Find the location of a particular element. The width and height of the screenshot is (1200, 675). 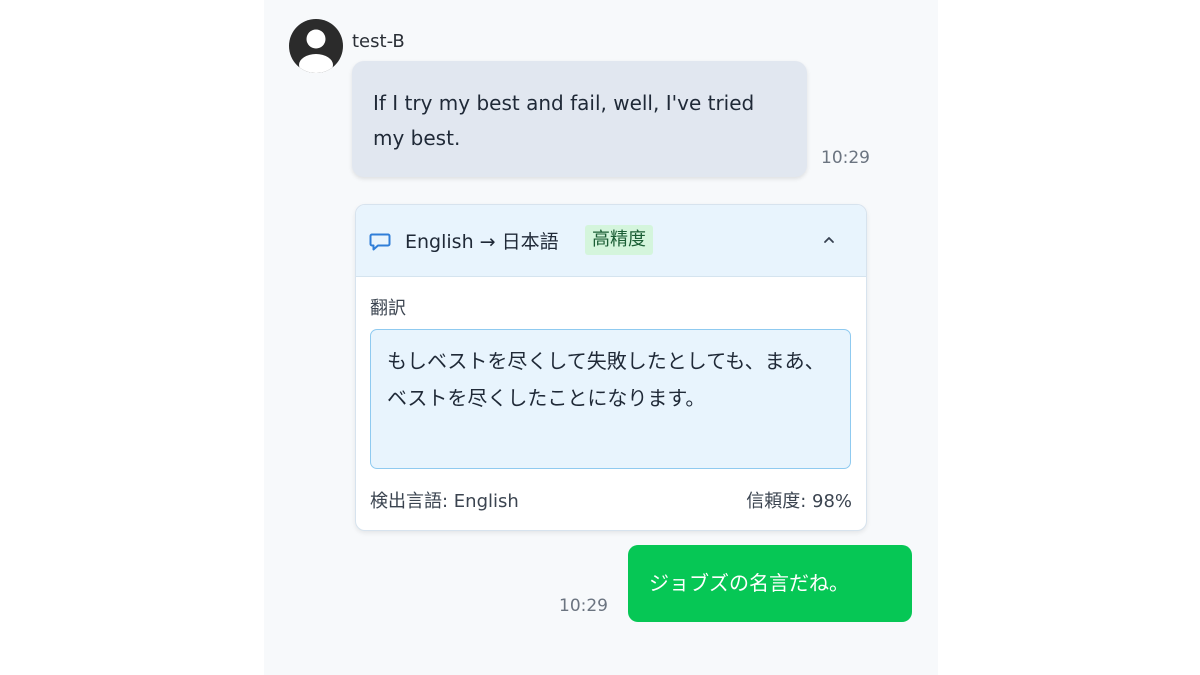

confidence-score: 信頼度: 98% is located at coordinates (799, 501).